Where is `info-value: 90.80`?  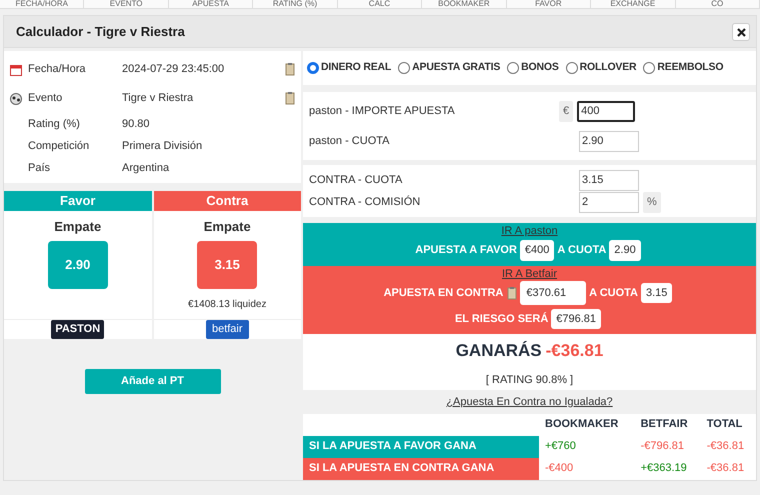
info-value: 90.80 is located at coordinates (136, 124).